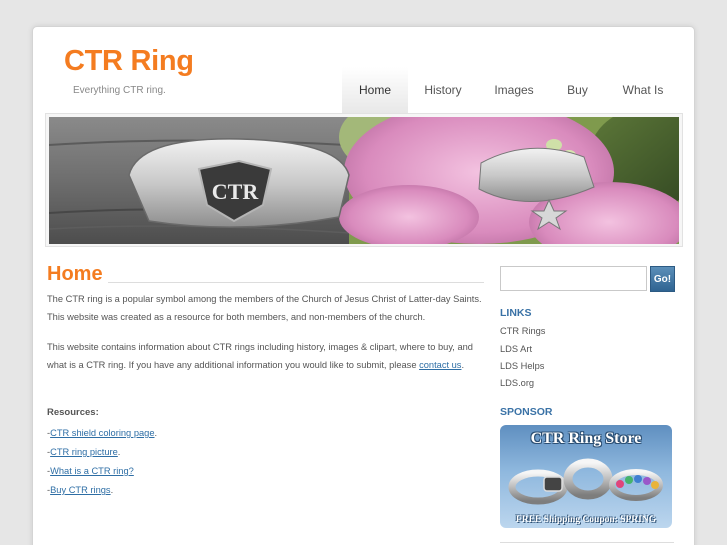 This screenshot has width=727, height=545. Describe the element at coordinates (517, 383) in the screenshot. I see `sidebar-link-lds-org: LDS.org` at that location.